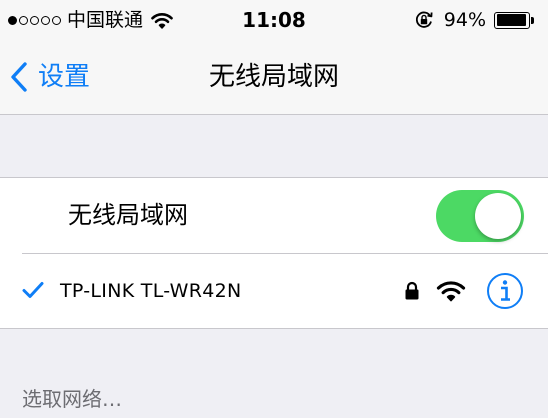 The height and width of the screenshot is (418, 548). I want to click on status-bar: 中国联通 11:08 94%, so click(274, 20).